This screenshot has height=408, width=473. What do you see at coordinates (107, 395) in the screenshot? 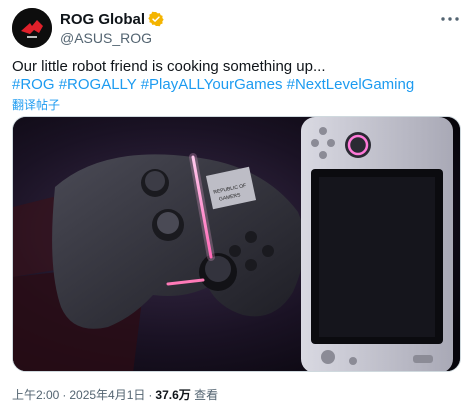
I see `tweet-date: 2025年4月1日` at bounding box center [107, 395].